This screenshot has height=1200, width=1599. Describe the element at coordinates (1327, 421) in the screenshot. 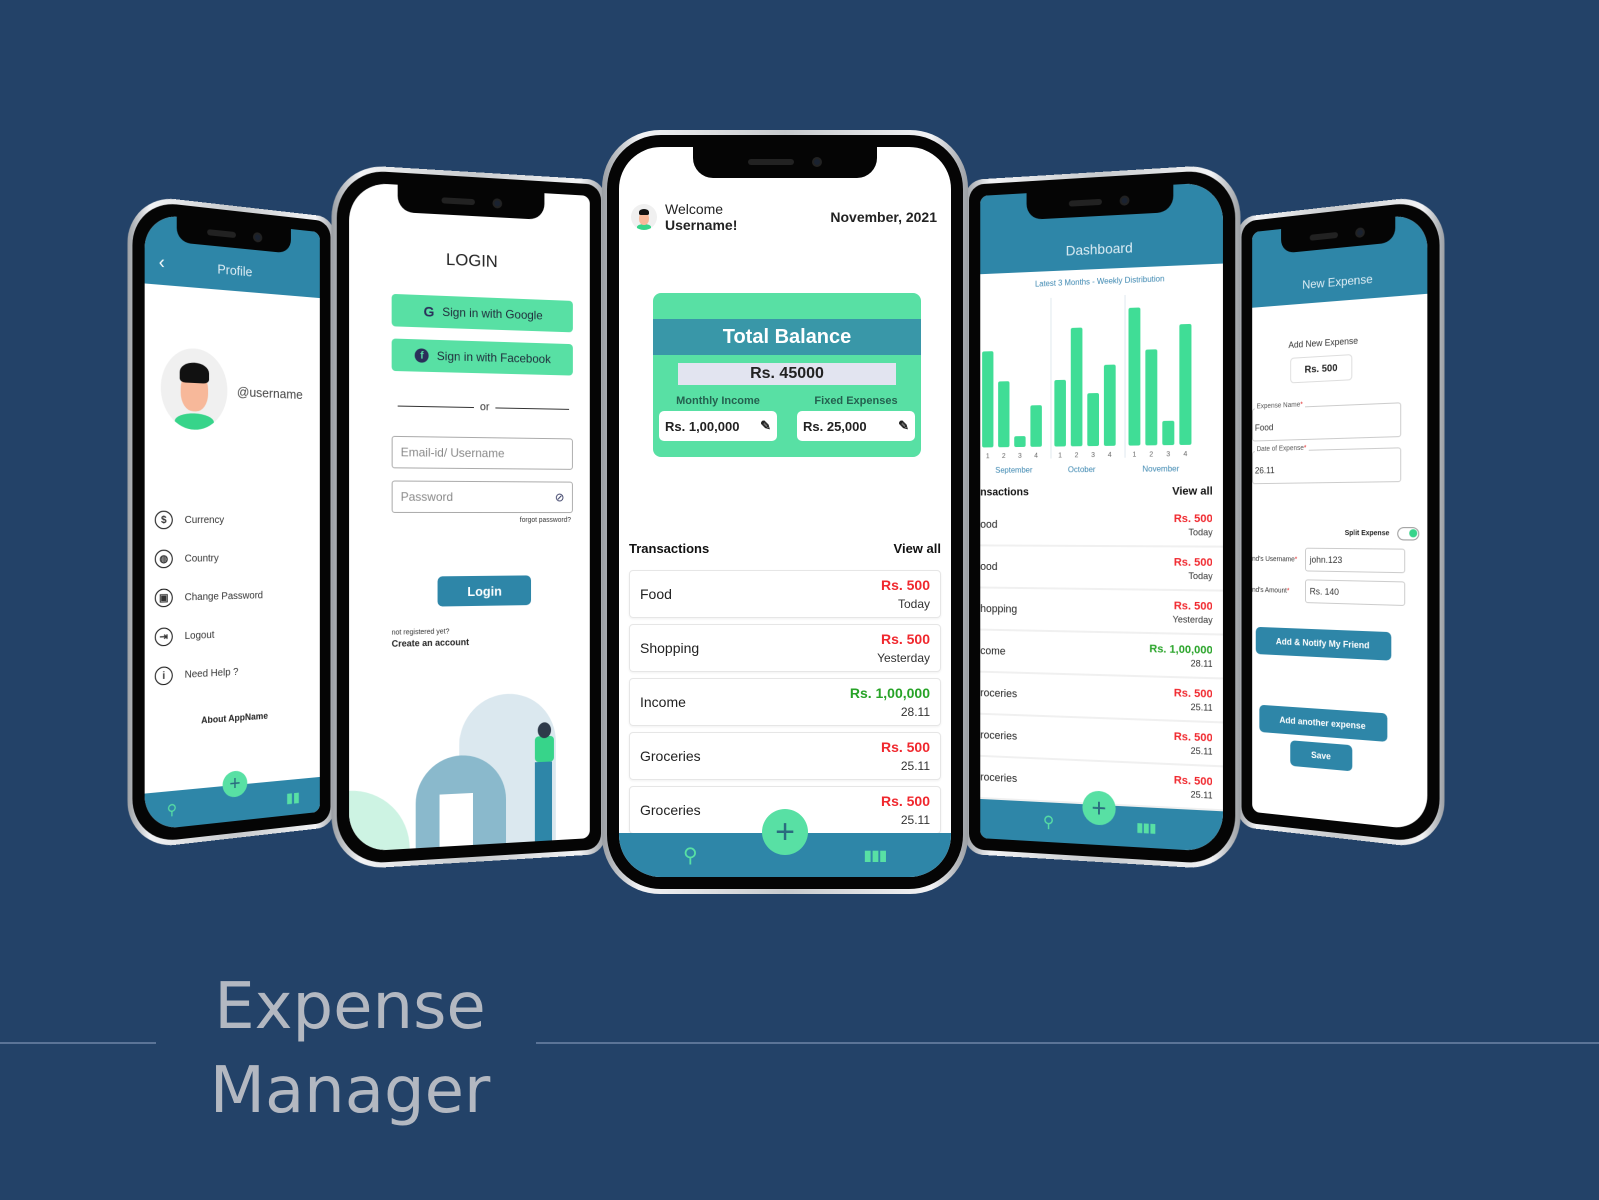

I see `expense-name-input: Expense Name* Food` at that location.